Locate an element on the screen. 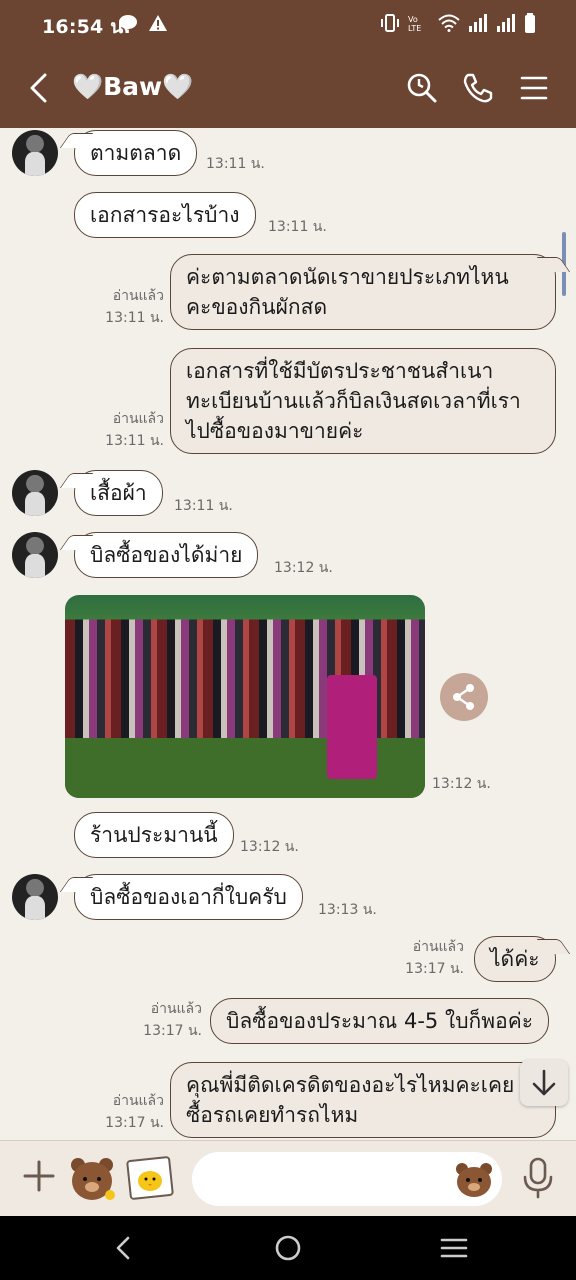  volte-icon: VoLTE is located at coordinates (414, 24).